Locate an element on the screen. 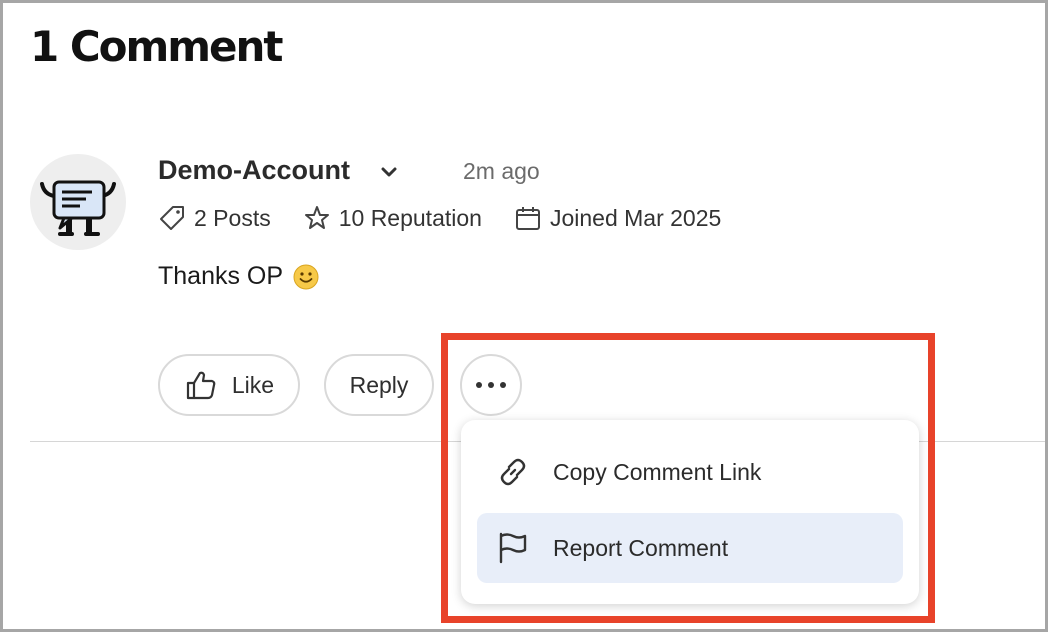 The image size is (1048, 632). posts-stat: 2 Posts is located at coordinates (214, 218).